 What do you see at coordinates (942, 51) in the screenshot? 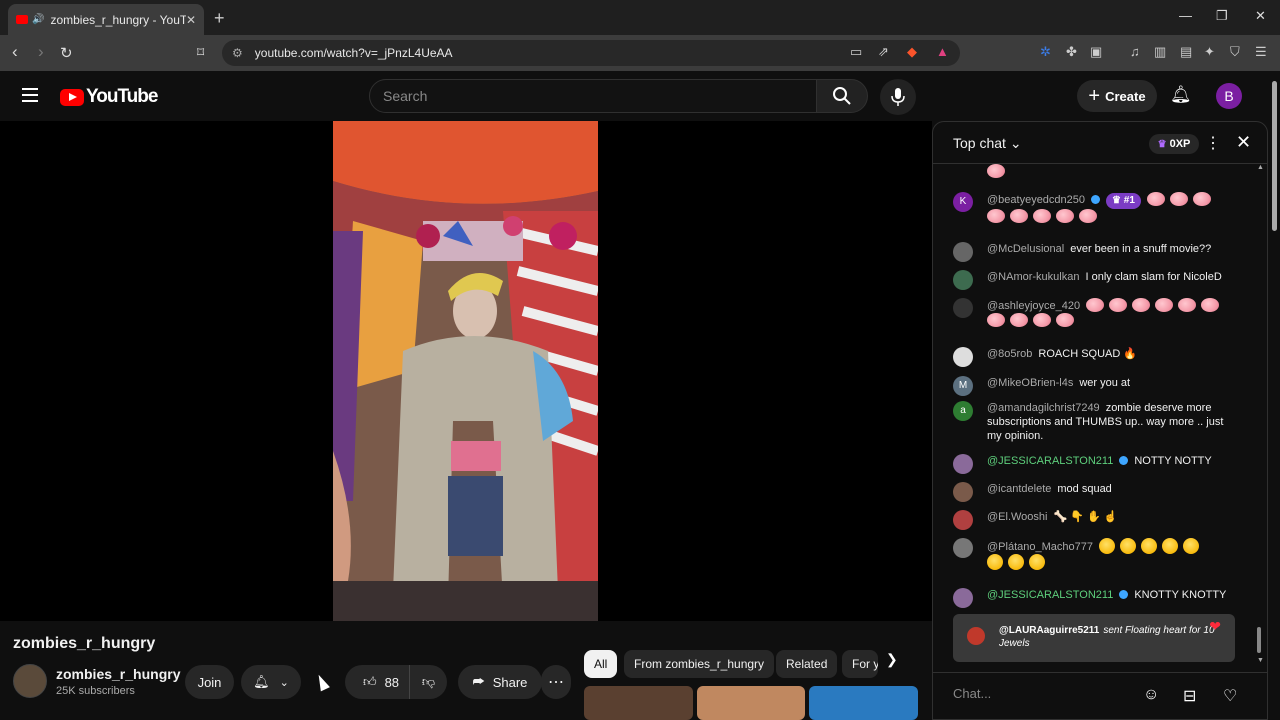
I see `brave-rewards-icon: ▲` at bounding box center [942, 51].